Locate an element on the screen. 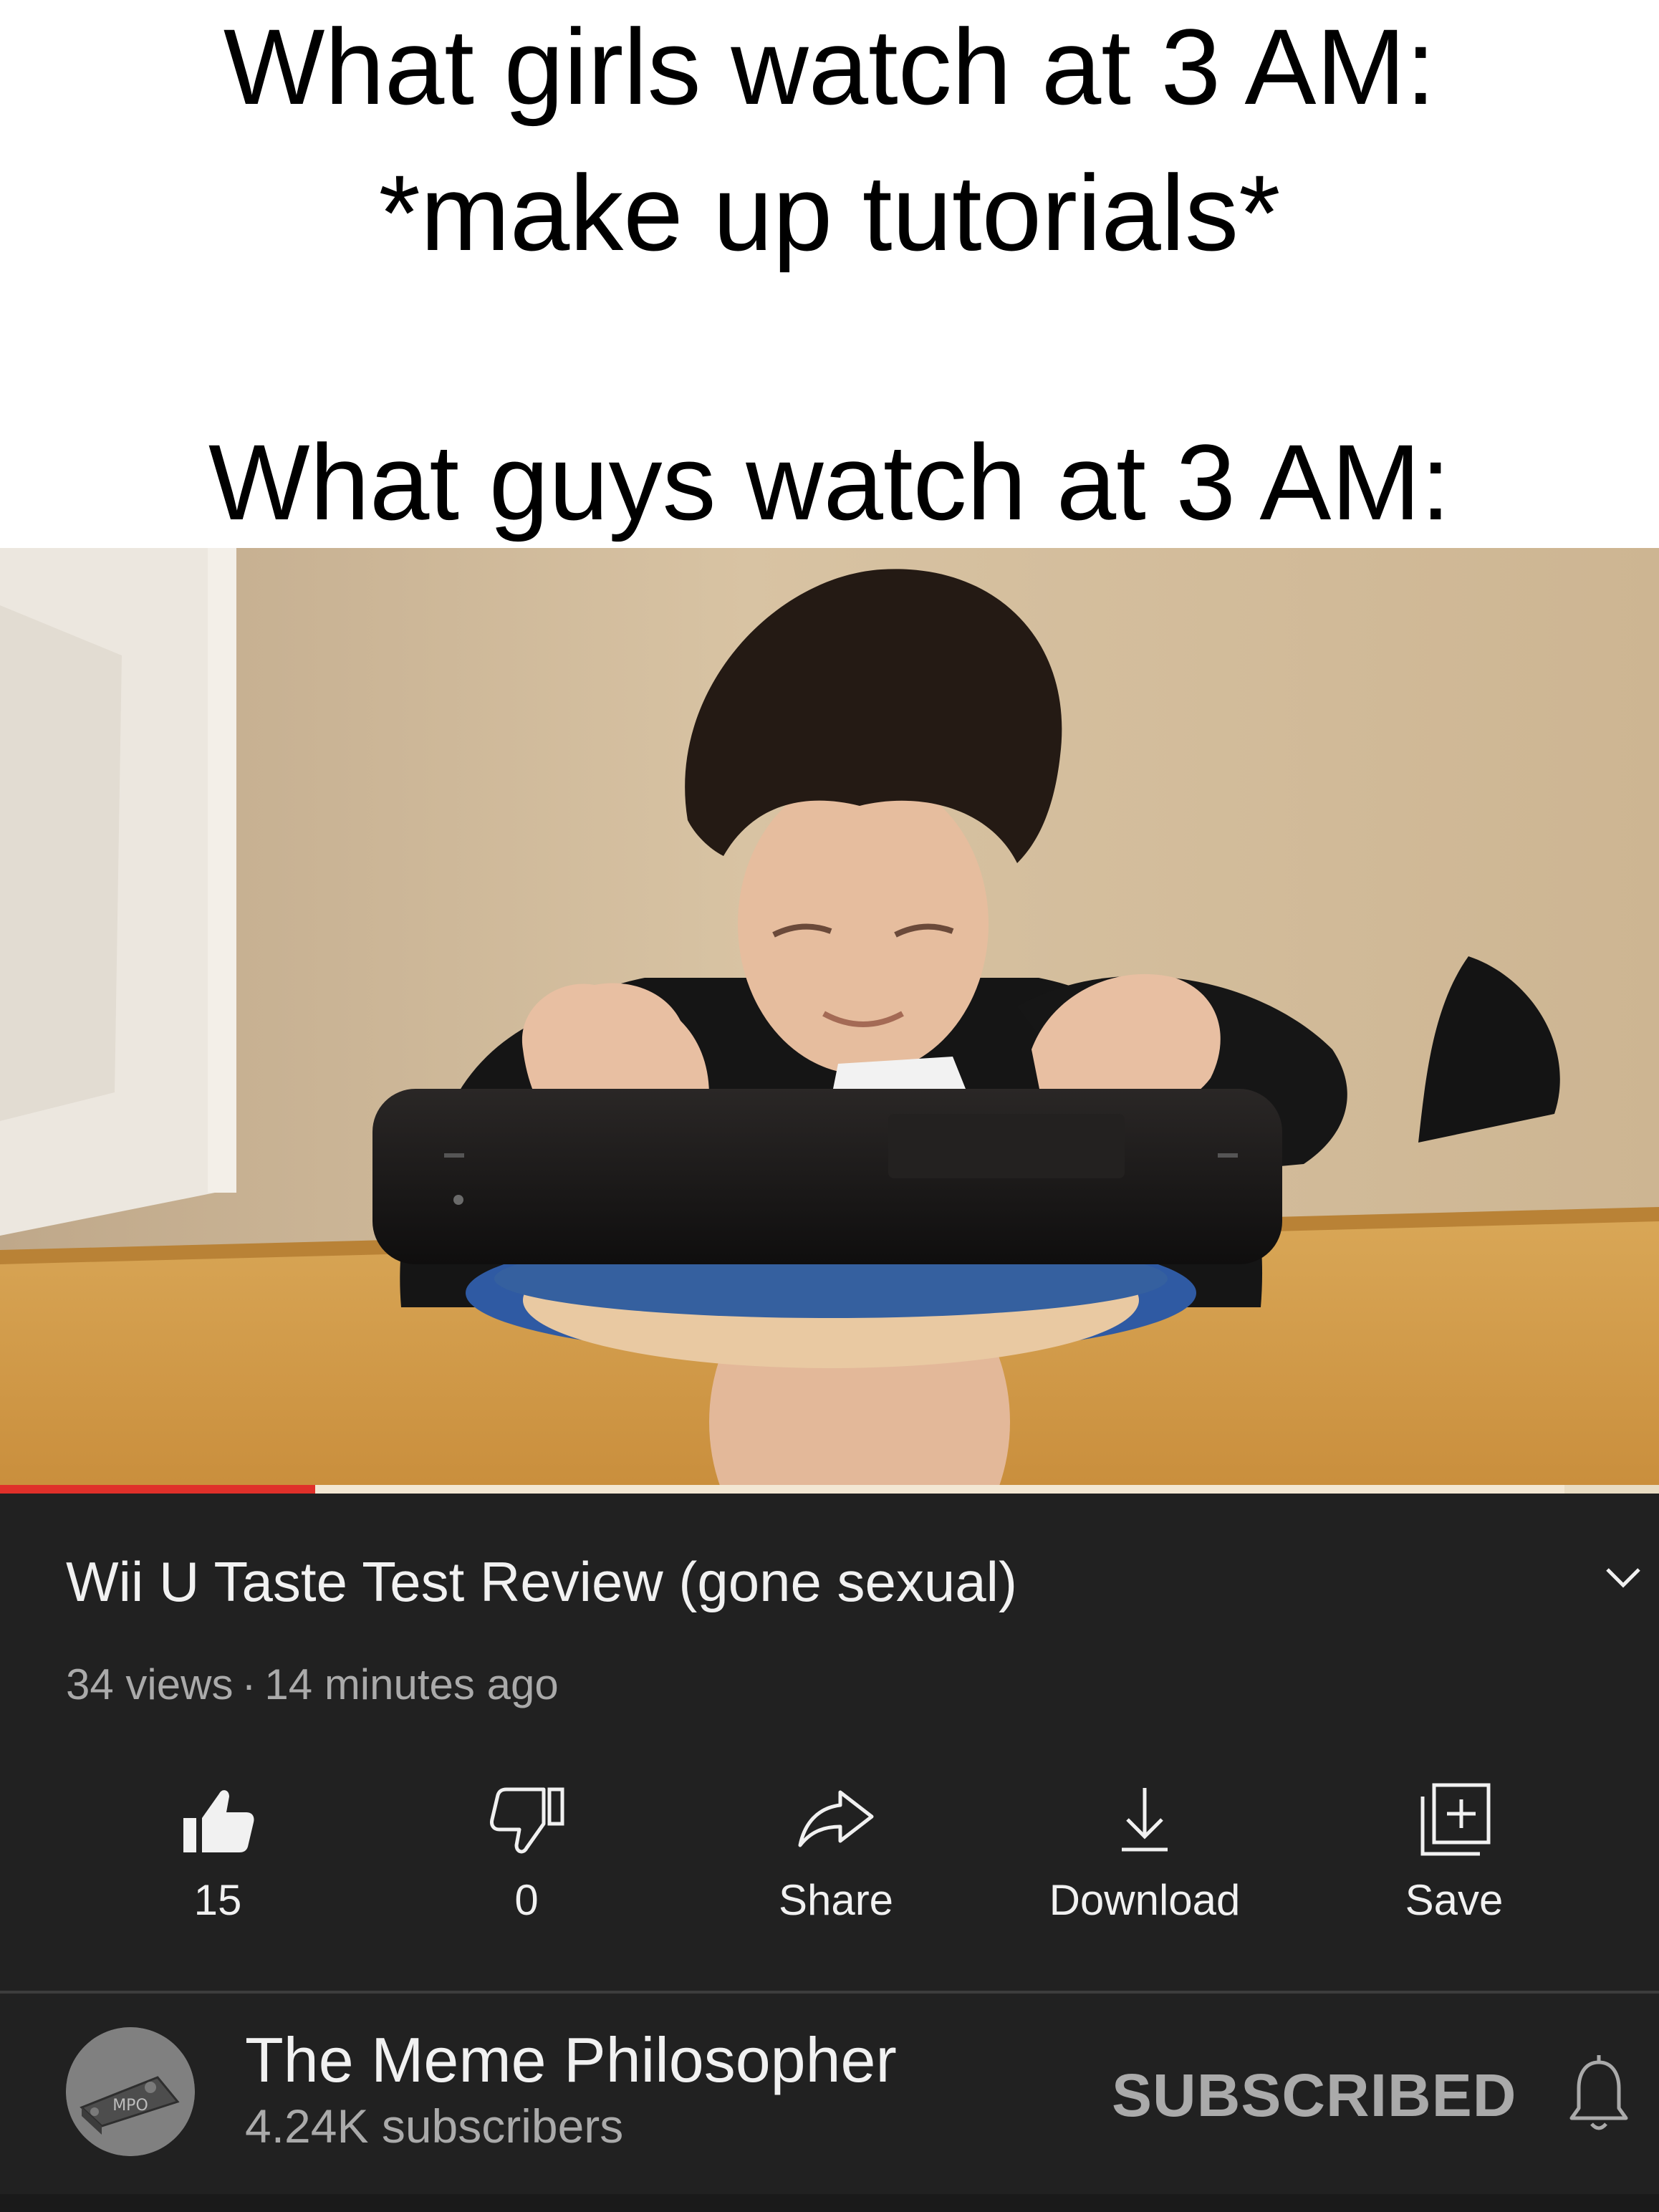 This screenshot has width=1659, height=2212. channel-avatar: MPO is located at coordinates (130, 2091).